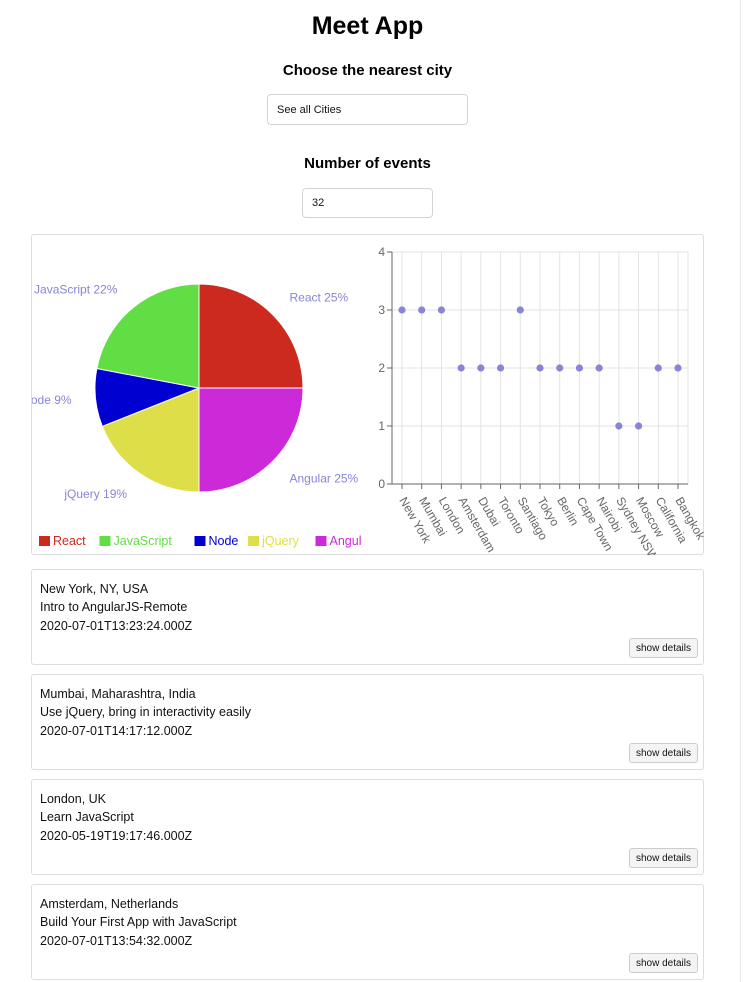  I want to click on event-date: 2020-07-01T14:17:12.000Z, so click(116, 731).